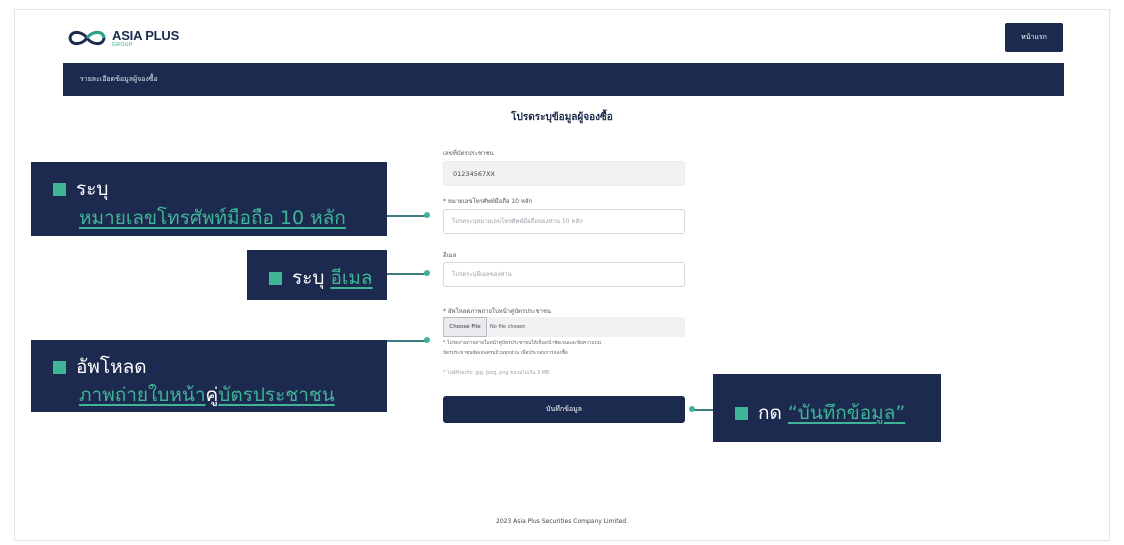  Describe the element at coordinates (450, 255) in the screenshot. I see `email-label: อีเมล` at that location.